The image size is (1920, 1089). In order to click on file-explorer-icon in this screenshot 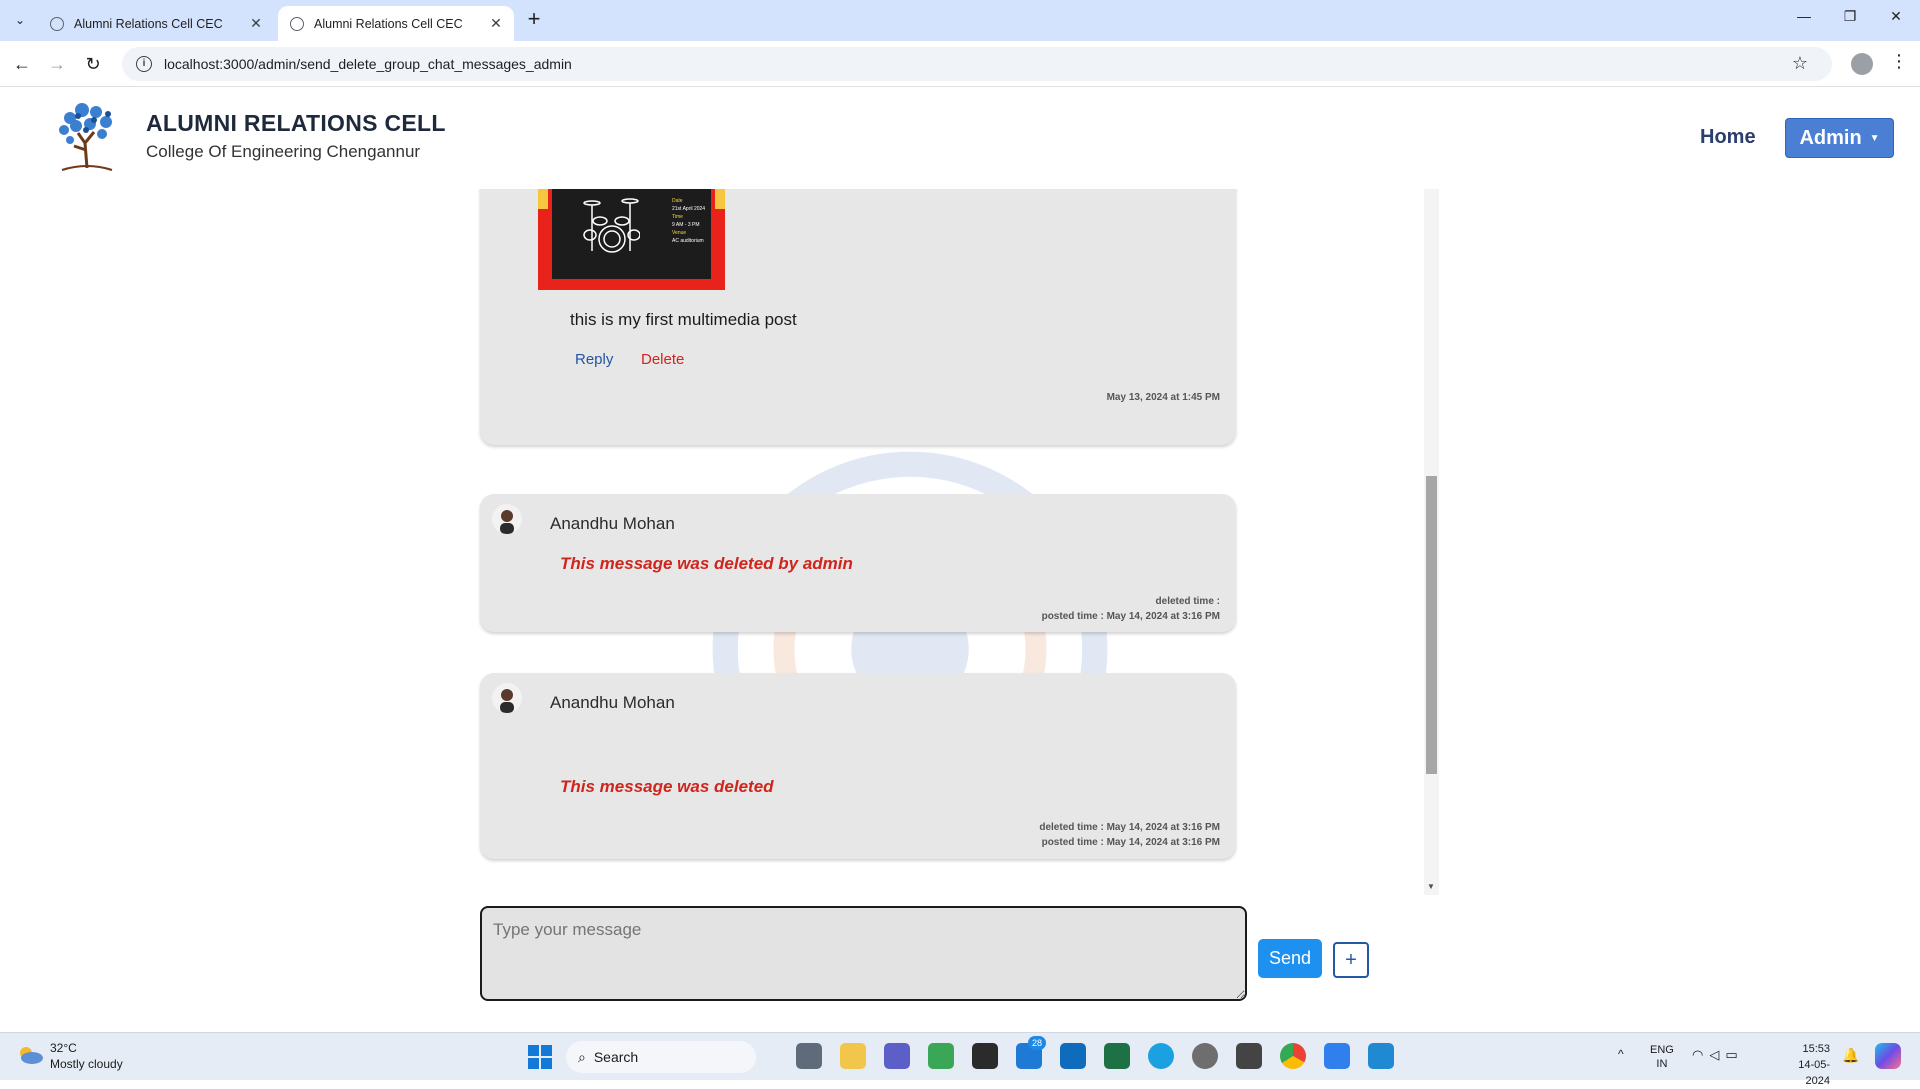, I will do `click(853, 1056)`.